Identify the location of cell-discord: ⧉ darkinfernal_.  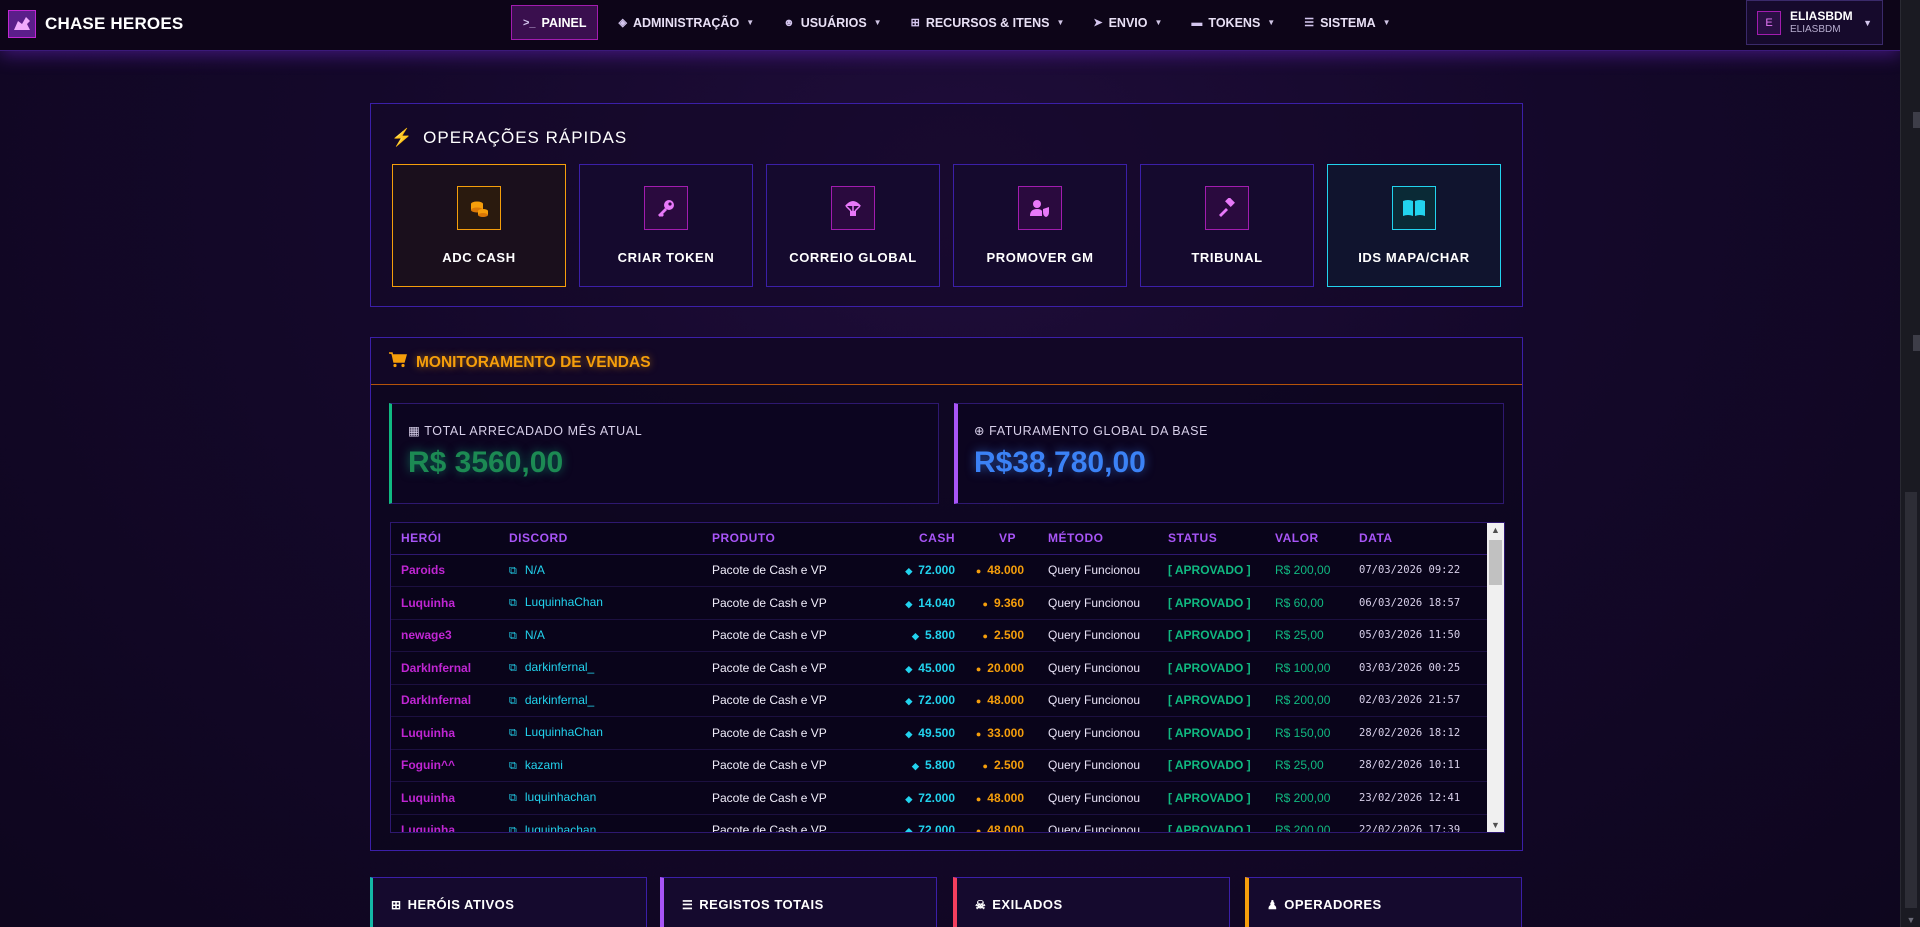
(600, 700).